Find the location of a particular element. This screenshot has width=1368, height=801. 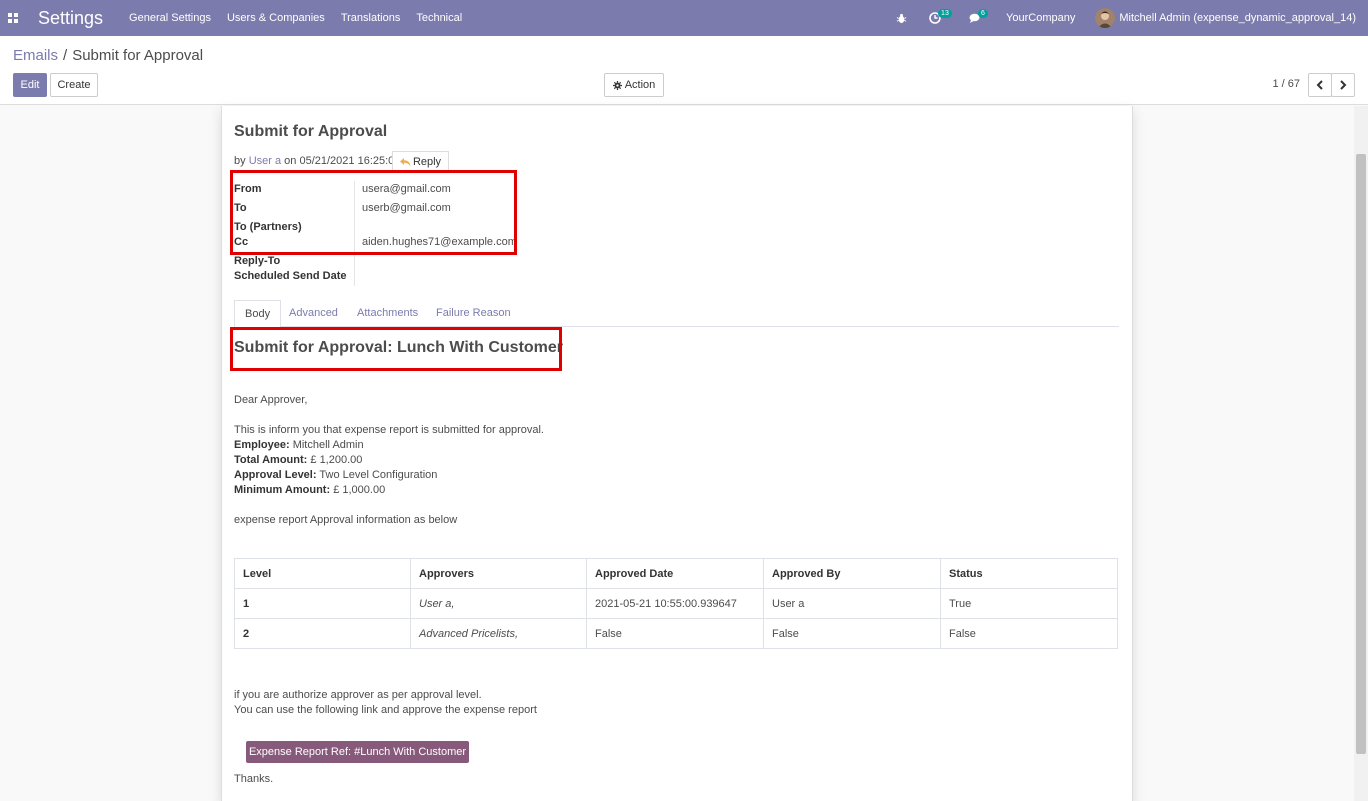

tab-failure-reason: Failure Reason is located at coordinates (473, 313).